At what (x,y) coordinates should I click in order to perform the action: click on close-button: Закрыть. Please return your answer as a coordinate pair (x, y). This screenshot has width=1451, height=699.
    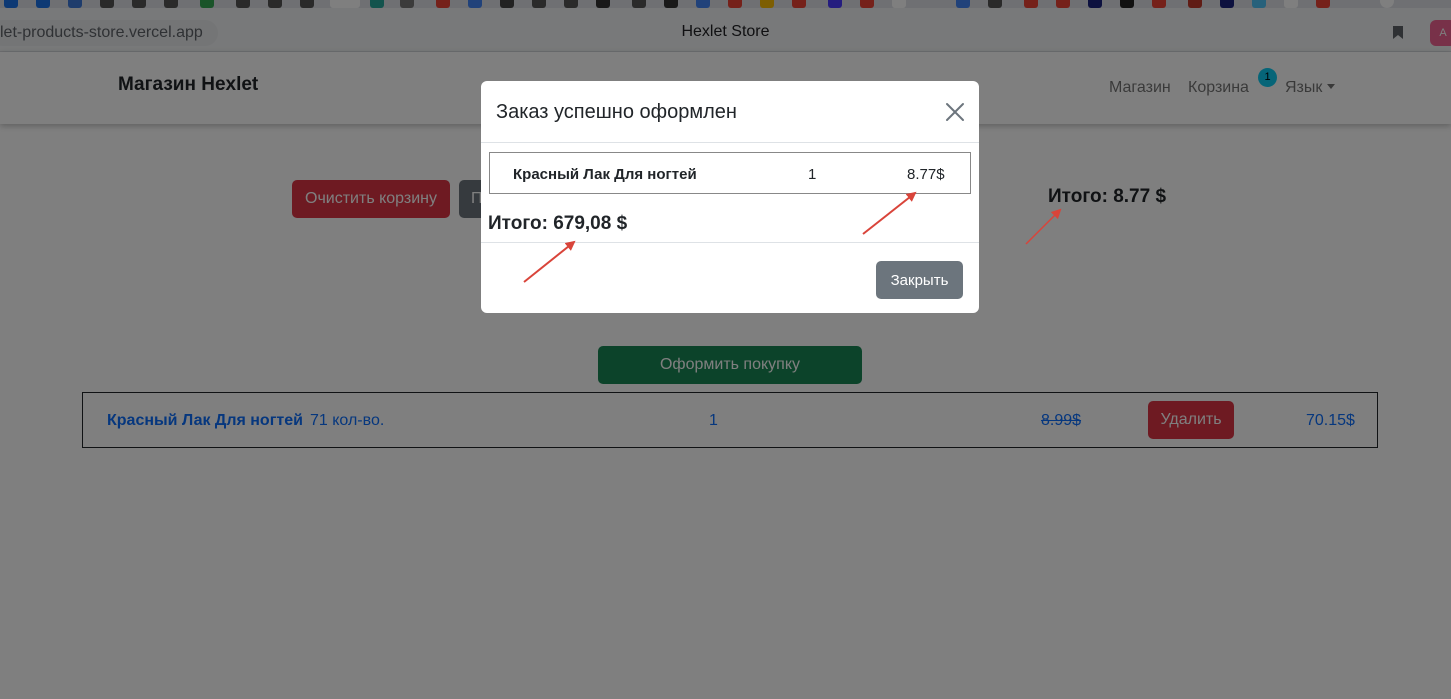
    Looking at the image, I should click on (919, 280).